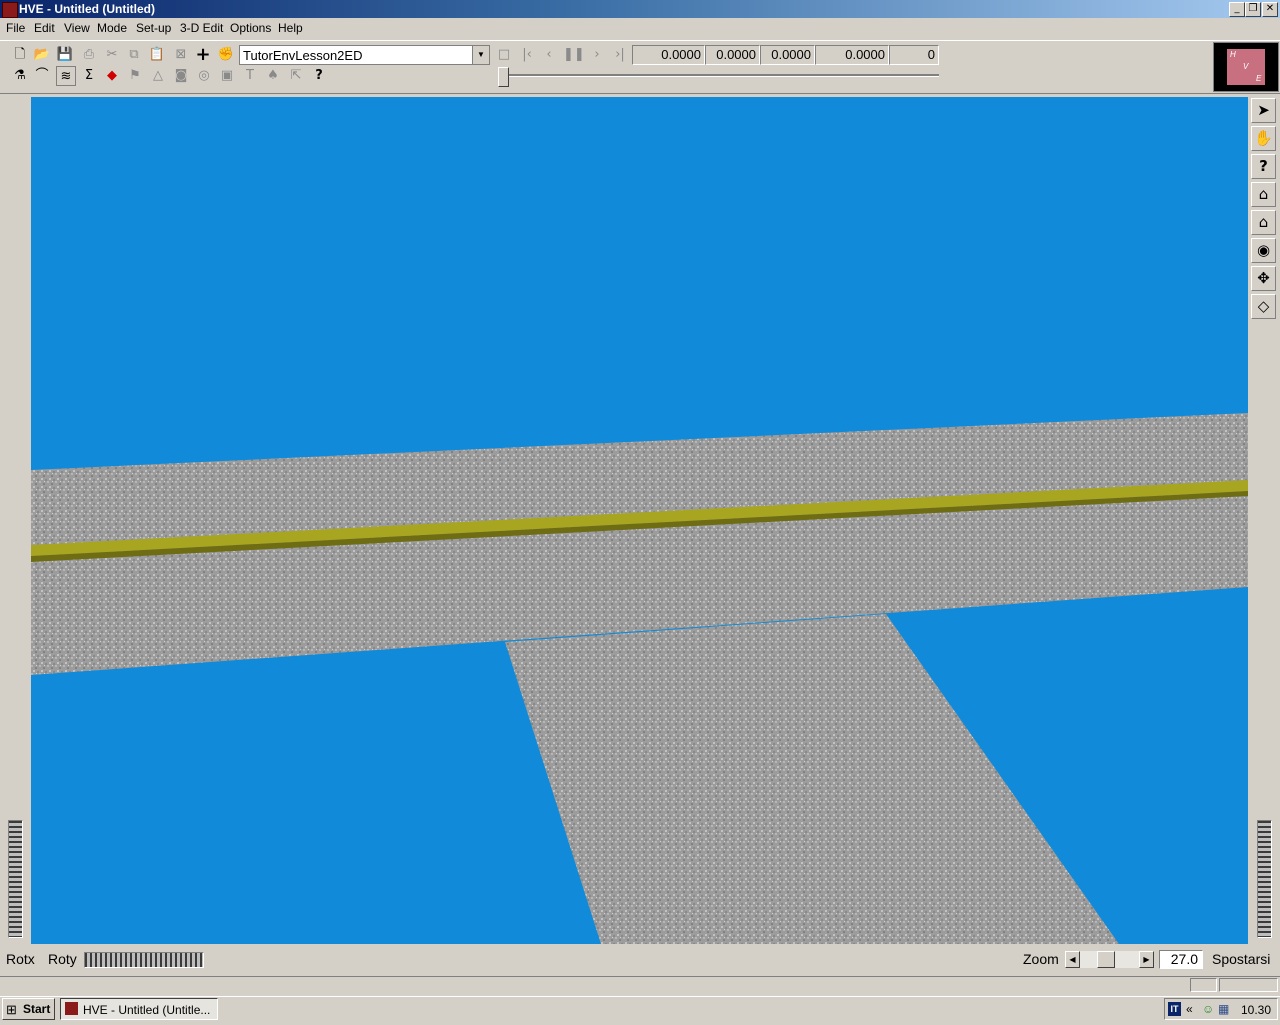 This screenshot has height=1025, width=1280. I want to click on text-icon: T, so click(250, 76).